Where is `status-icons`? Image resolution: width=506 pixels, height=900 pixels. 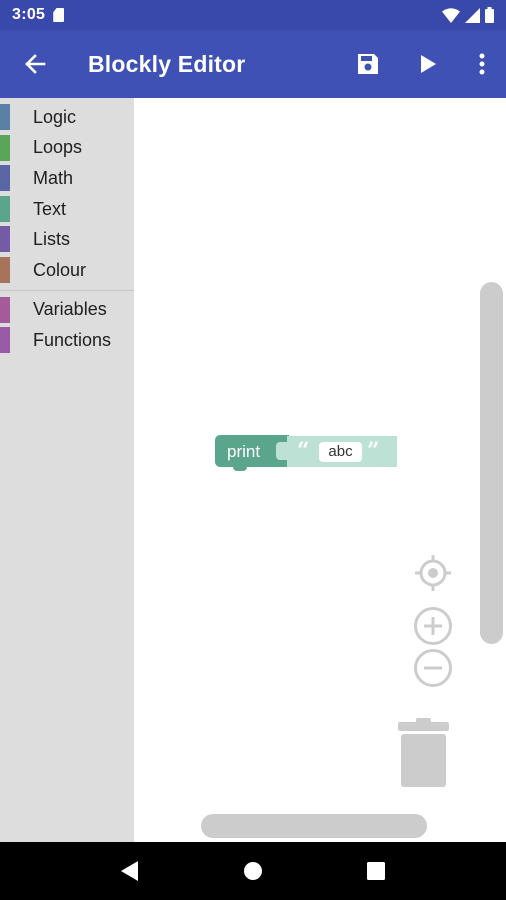
status-icons is located at coordinates (468, 15).